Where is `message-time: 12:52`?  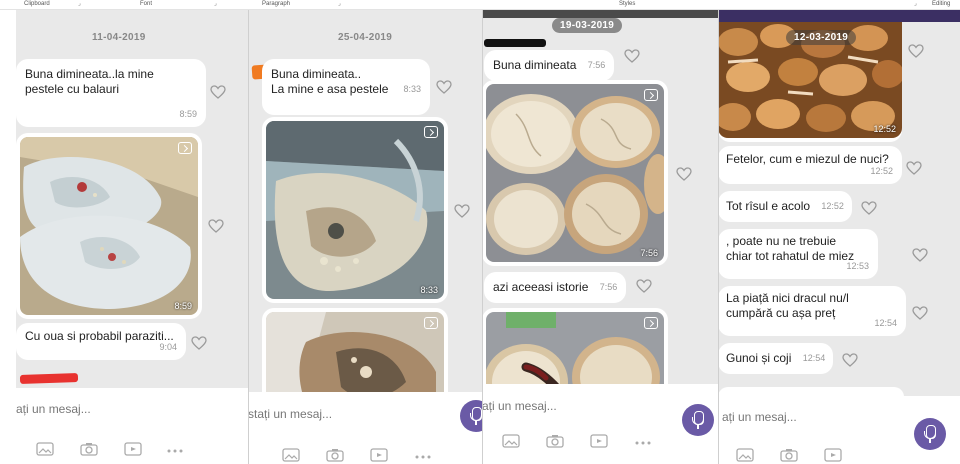
message-time: 12:52 is located at coordinates (881, 171).